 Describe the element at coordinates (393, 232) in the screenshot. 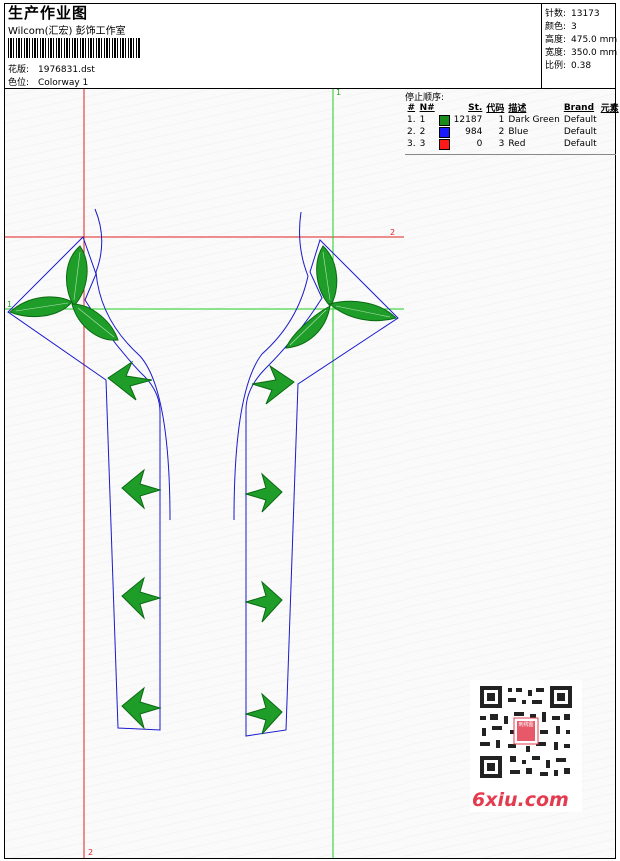

I see `red-guide-label-right: 2` at that location.